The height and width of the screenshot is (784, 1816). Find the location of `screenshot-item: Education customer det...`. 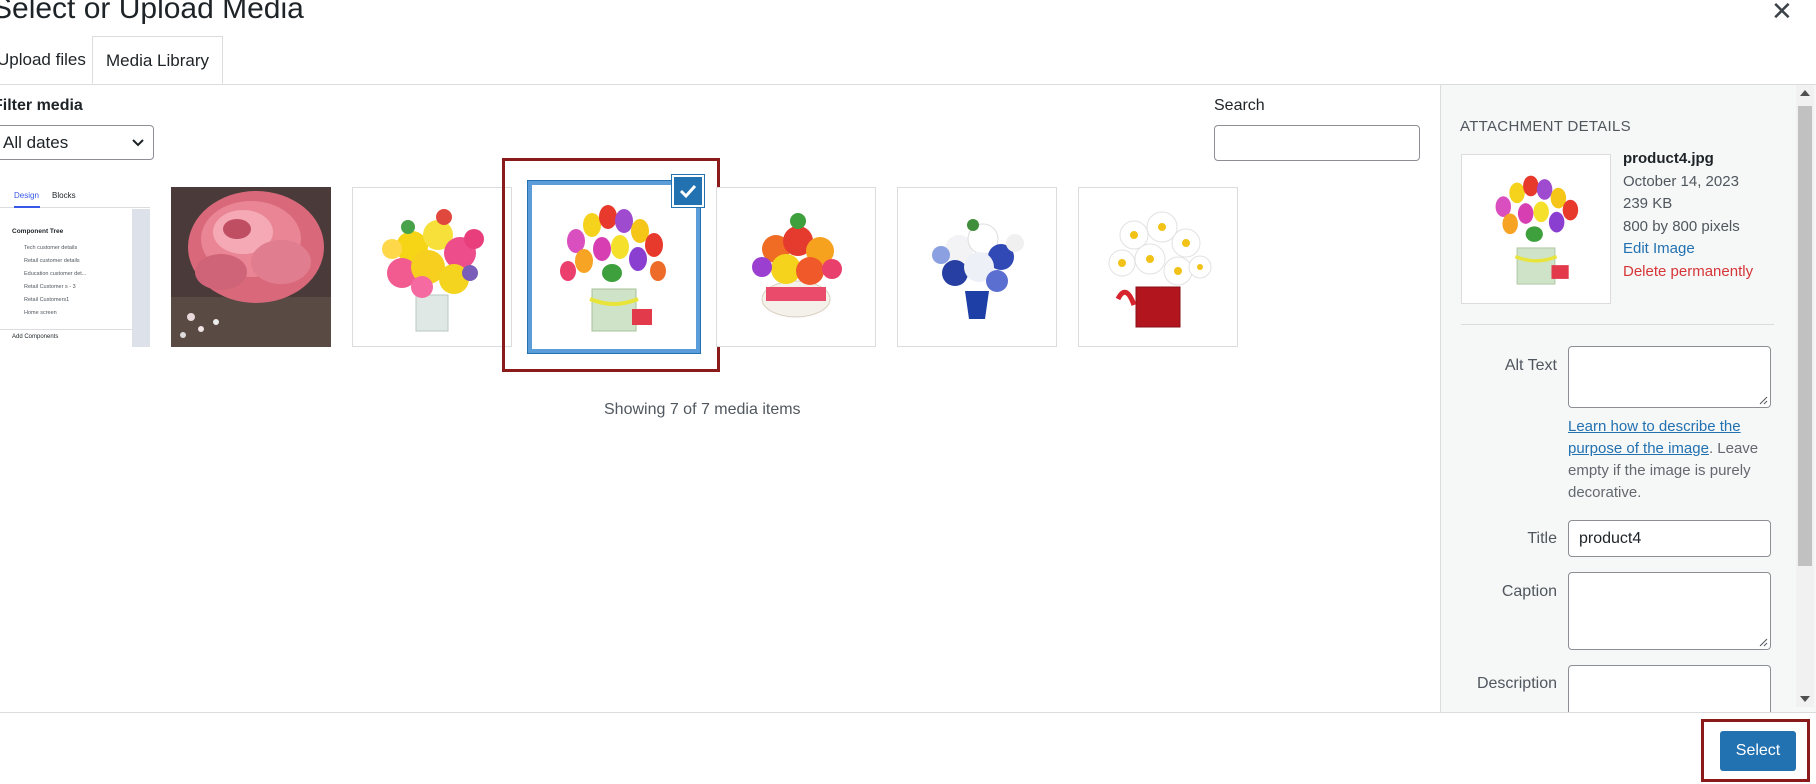

screenshot-item: Education customer det... is located at coordinates (55, 274).